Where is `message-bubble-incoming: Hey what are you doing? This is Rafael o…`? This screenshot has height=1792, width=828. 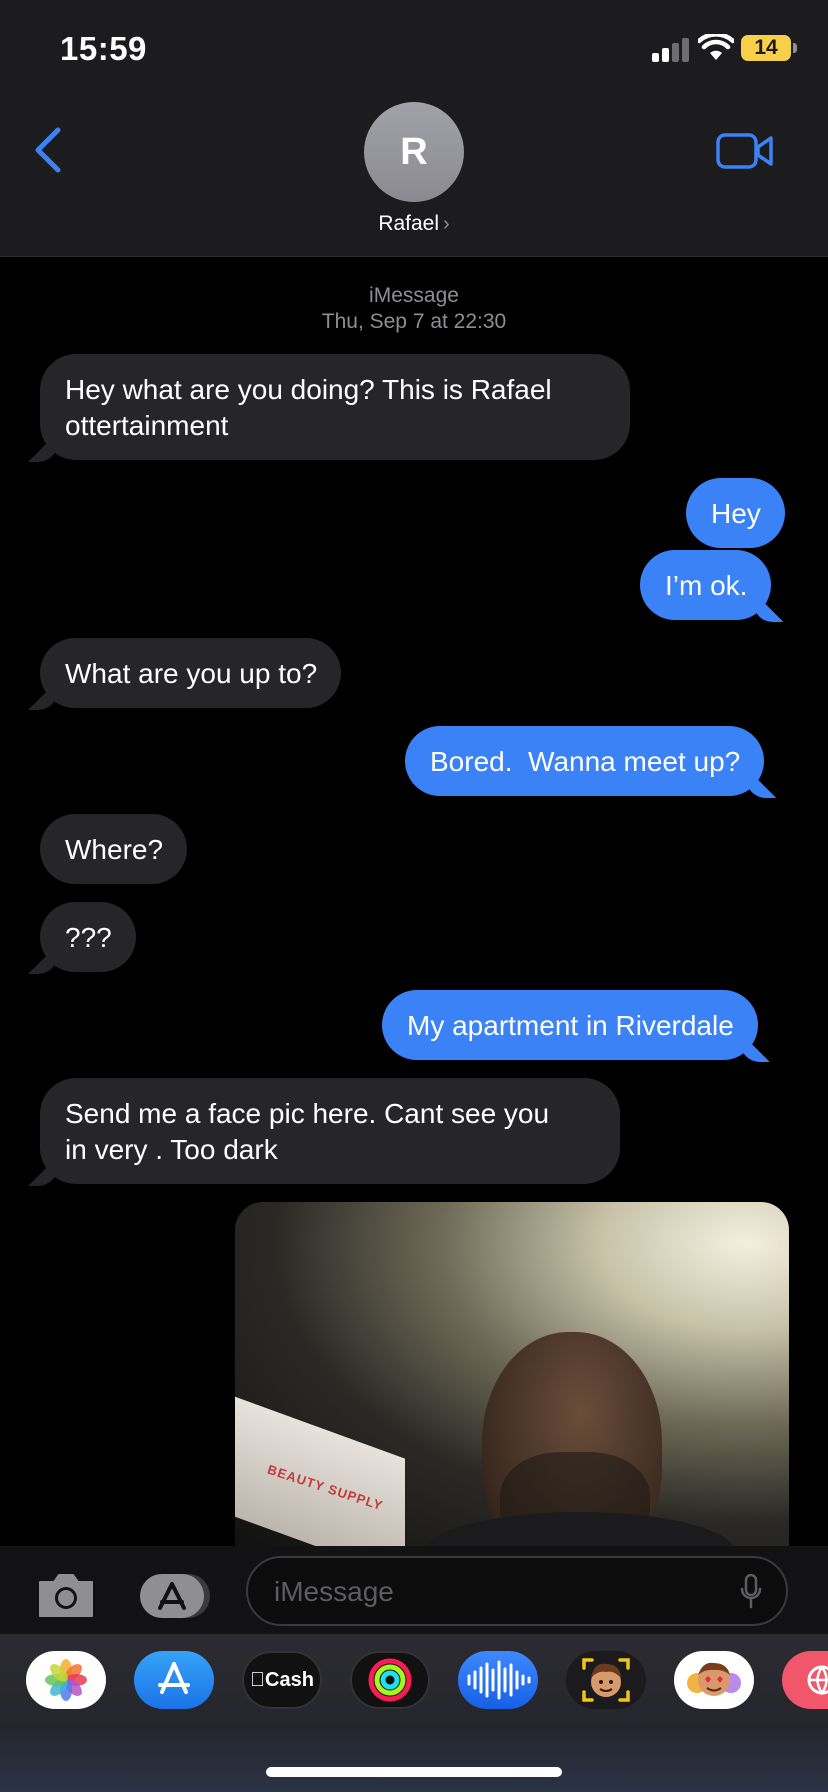
message-bubble-incoming: Hey what are you doing? This is Rafael o… is located at coordinates (335, 407).